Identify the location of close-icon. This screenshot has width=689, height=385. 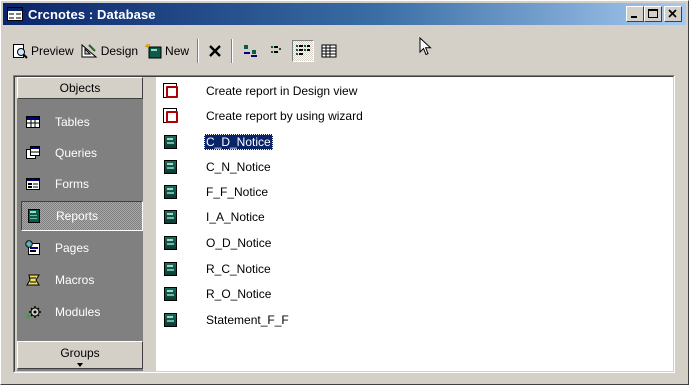
(672, 13).